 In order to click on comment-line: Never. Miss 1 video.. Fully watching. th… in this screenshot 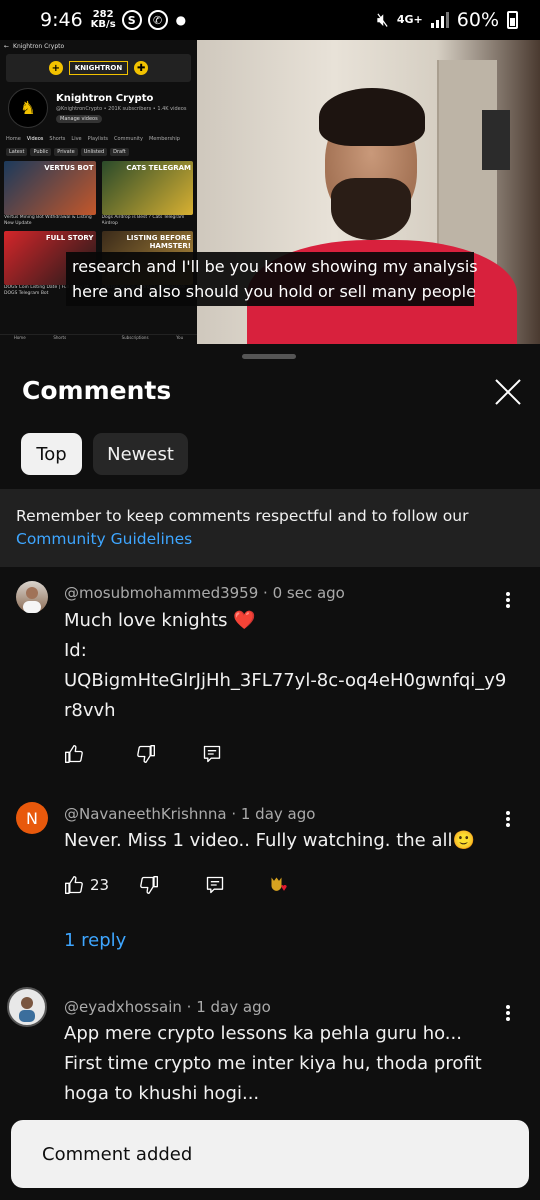, I will do `click(269, 840)`.